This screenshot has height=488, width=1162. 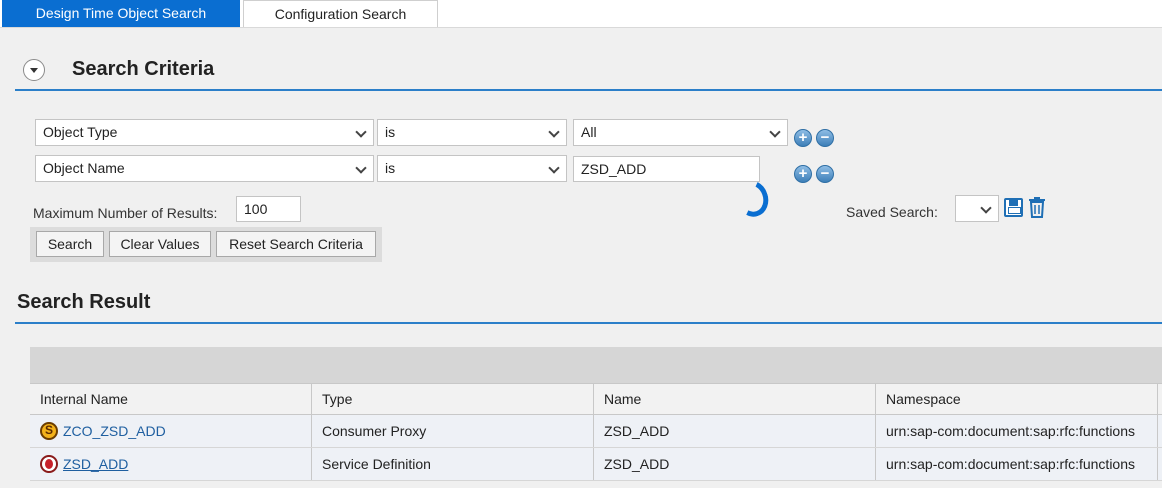 What do you see at coordinates (596, 365) in the screenshot?
I see `table-toolbar` at bounding box center [596, 365].